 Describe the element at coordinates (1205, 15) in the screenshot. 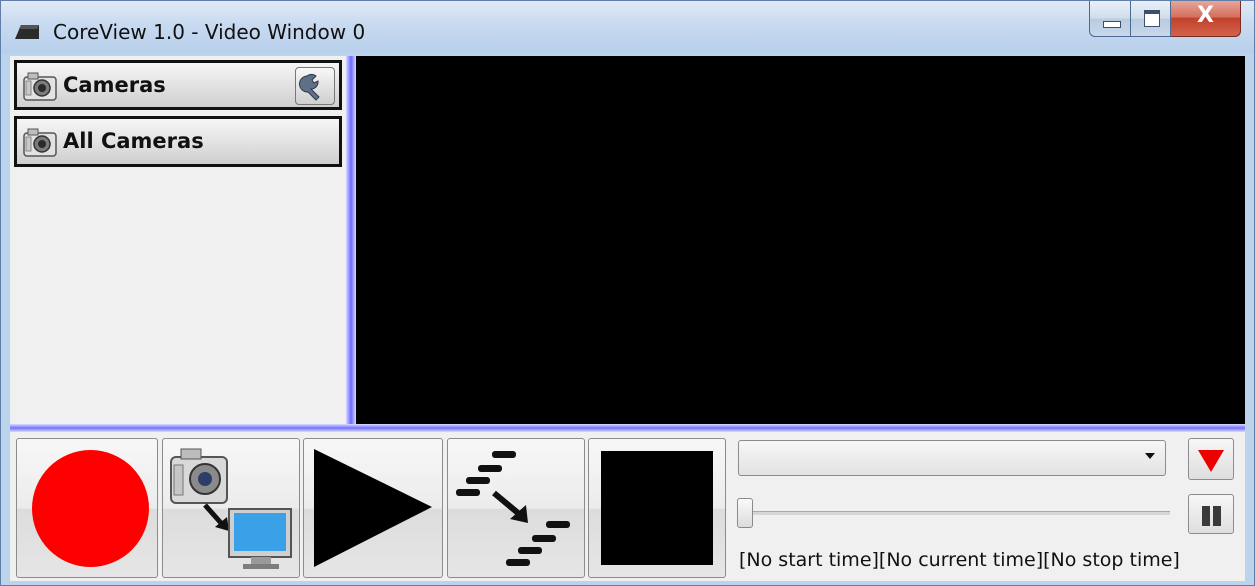

I see `close-icon: X` at that location.